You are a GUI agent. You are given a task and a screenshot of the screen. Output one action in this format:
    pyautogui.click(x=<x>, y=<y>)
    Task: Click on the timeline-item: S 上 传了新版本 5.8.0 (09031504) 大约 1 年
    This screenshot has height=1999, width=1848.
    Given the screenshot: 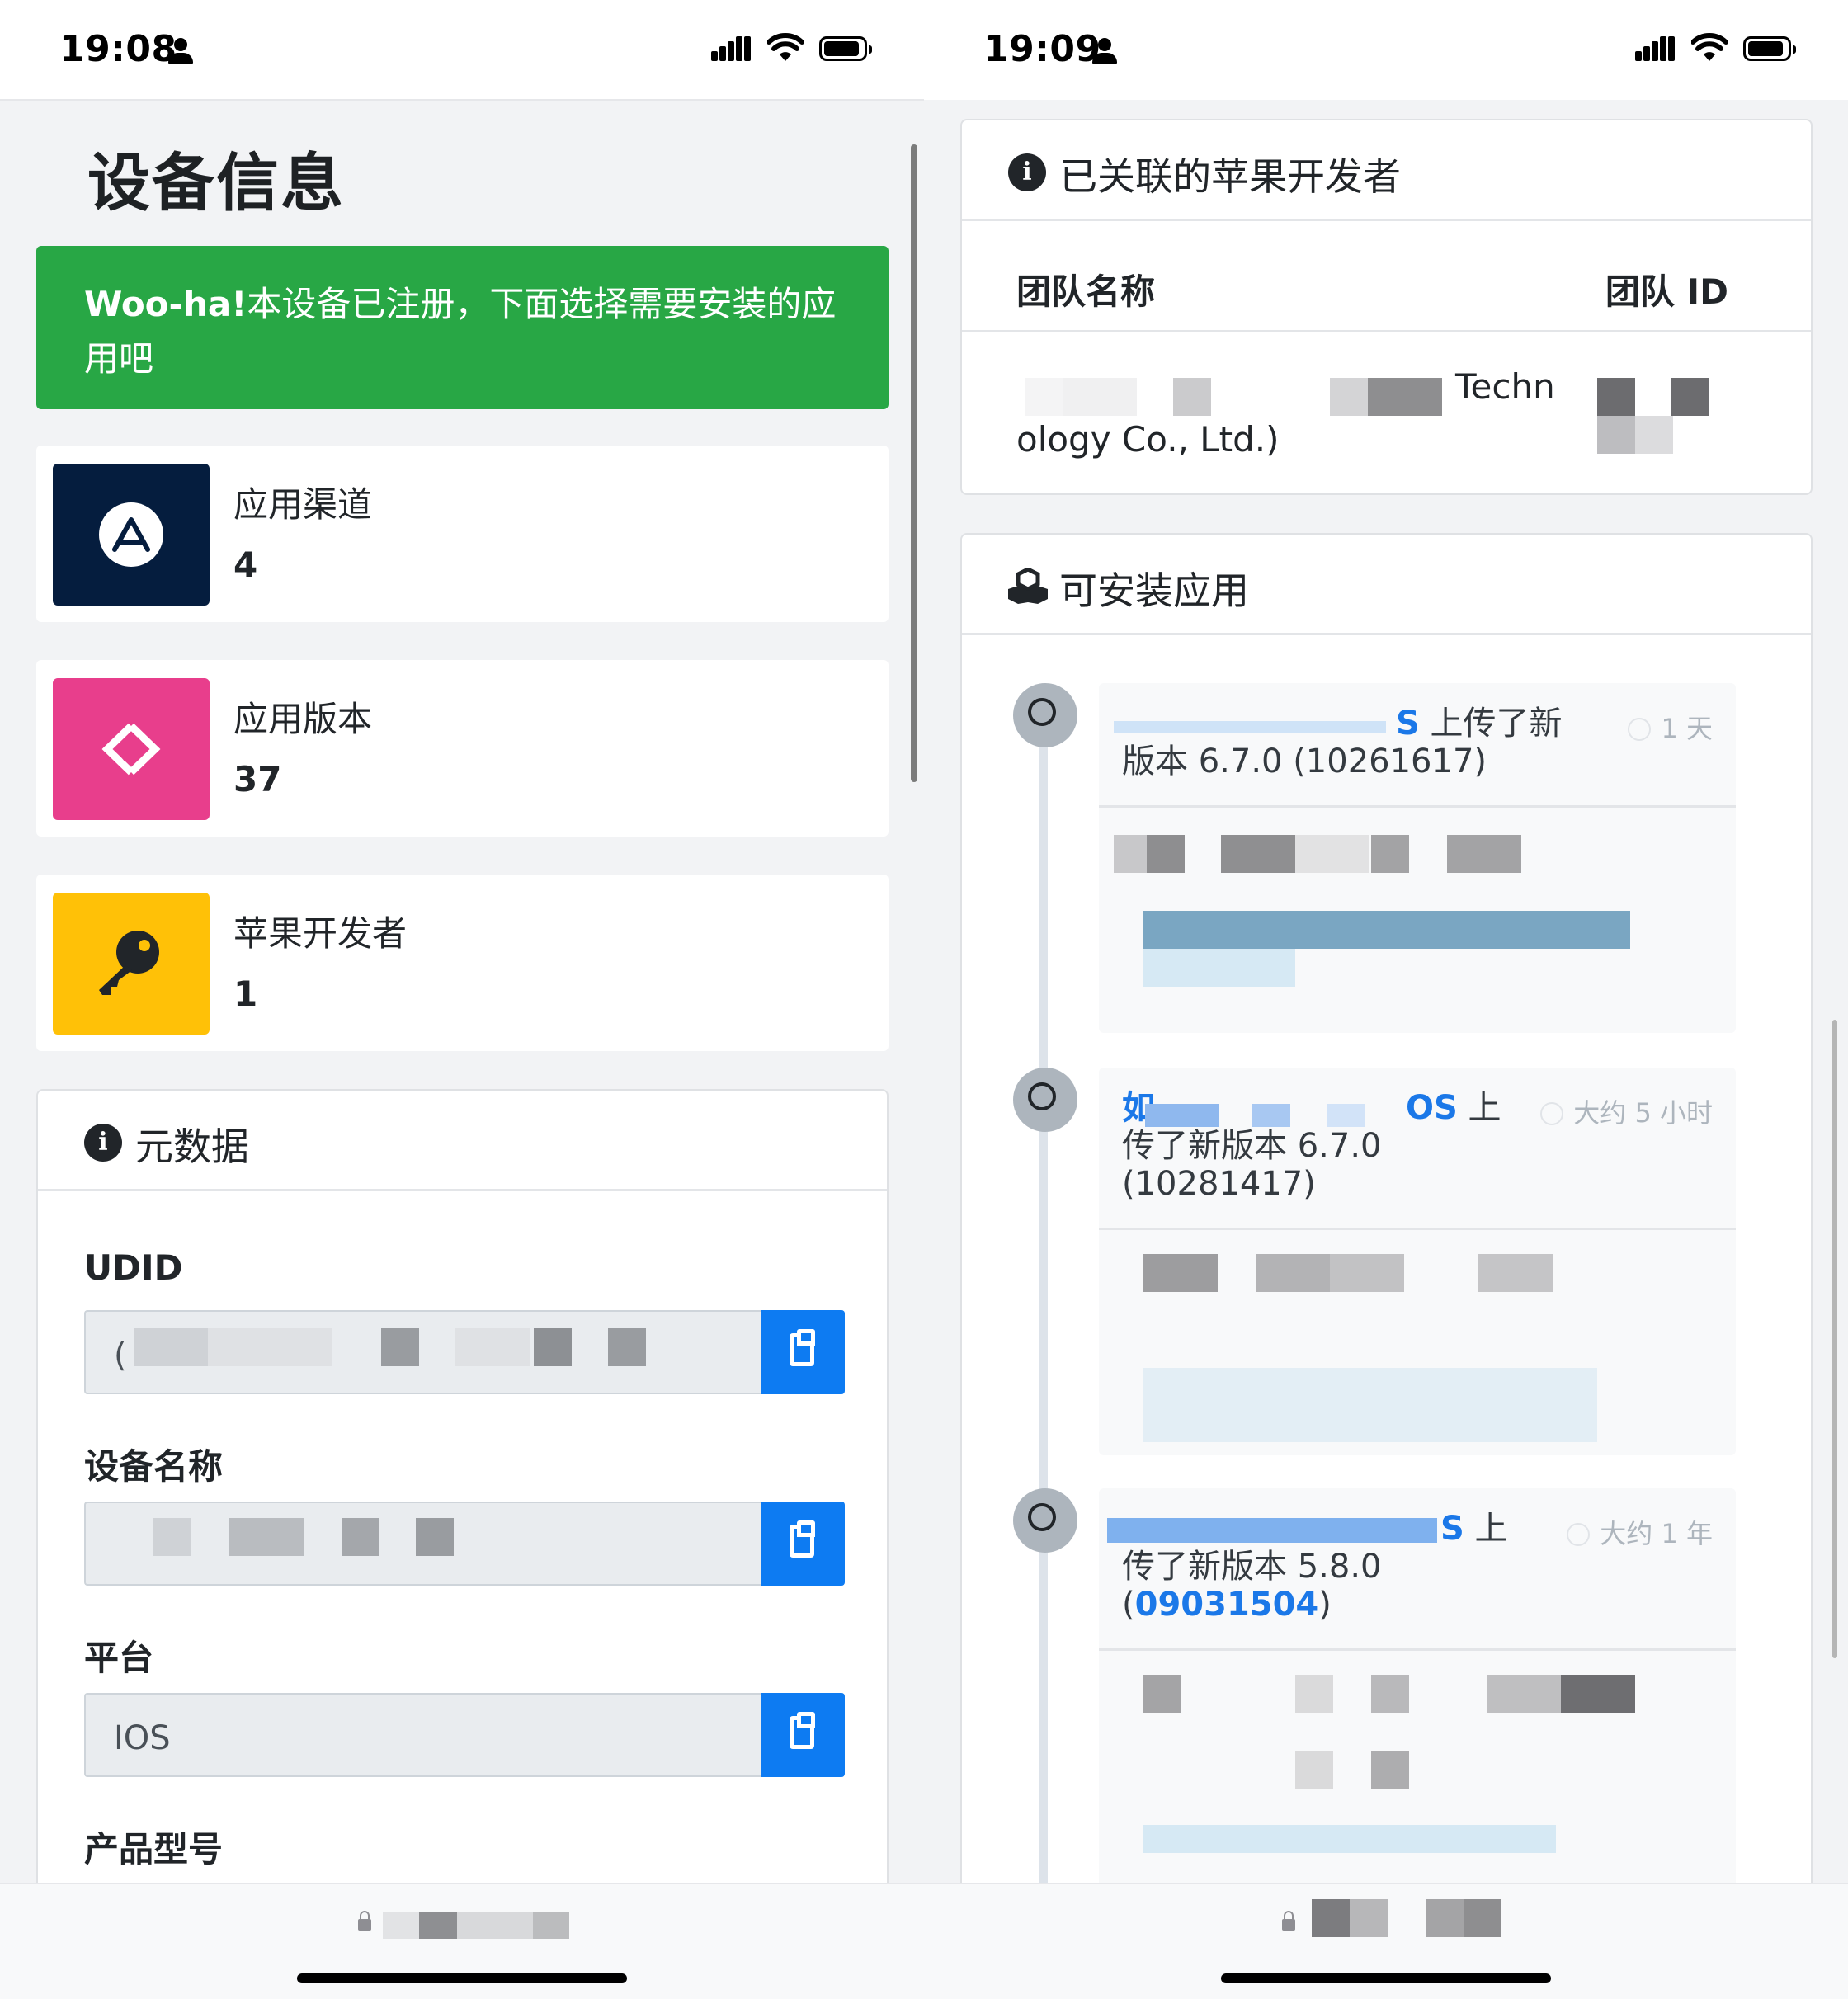 What is the action you would take?
    pyautogui.click(x=1417, y=1695)
    